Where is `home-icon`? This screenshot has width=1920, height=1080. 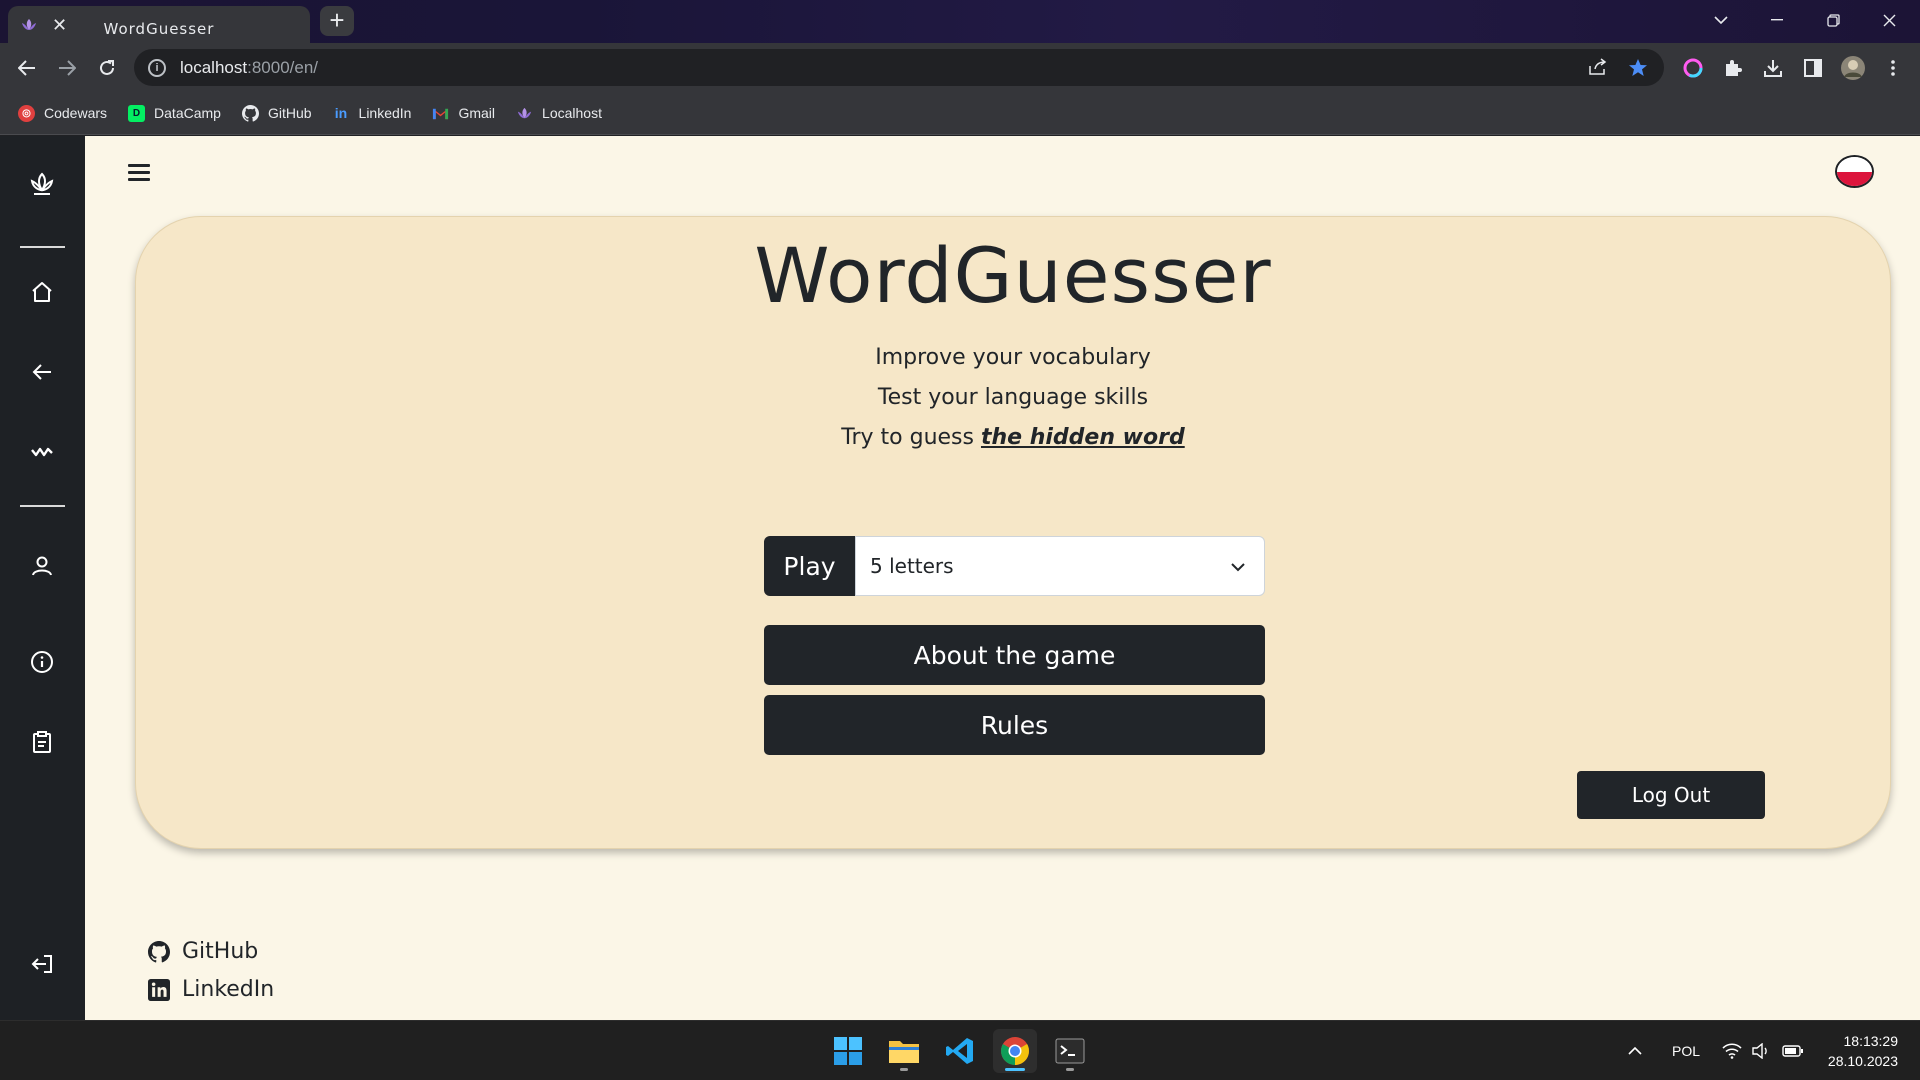 home-icon is located at coordinates (42, 292).